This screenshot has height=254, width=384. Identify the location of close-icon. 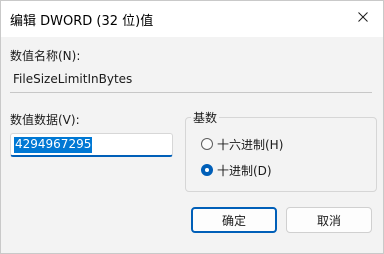
(363, 17).